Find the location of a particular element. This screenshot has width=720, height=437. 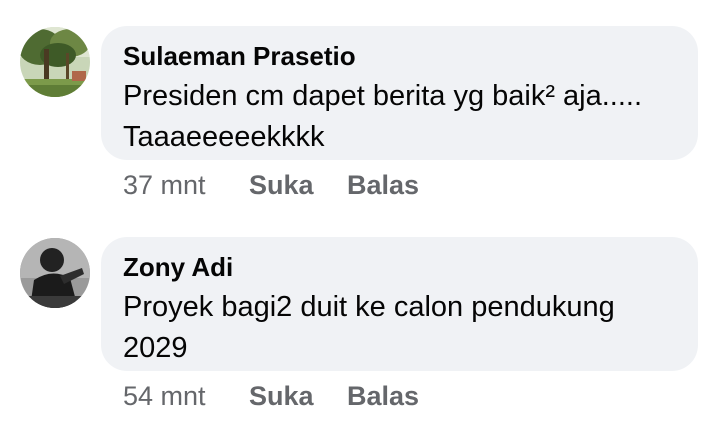

comment-timestamp: 54 mnt is located at coordinates (186, 396).